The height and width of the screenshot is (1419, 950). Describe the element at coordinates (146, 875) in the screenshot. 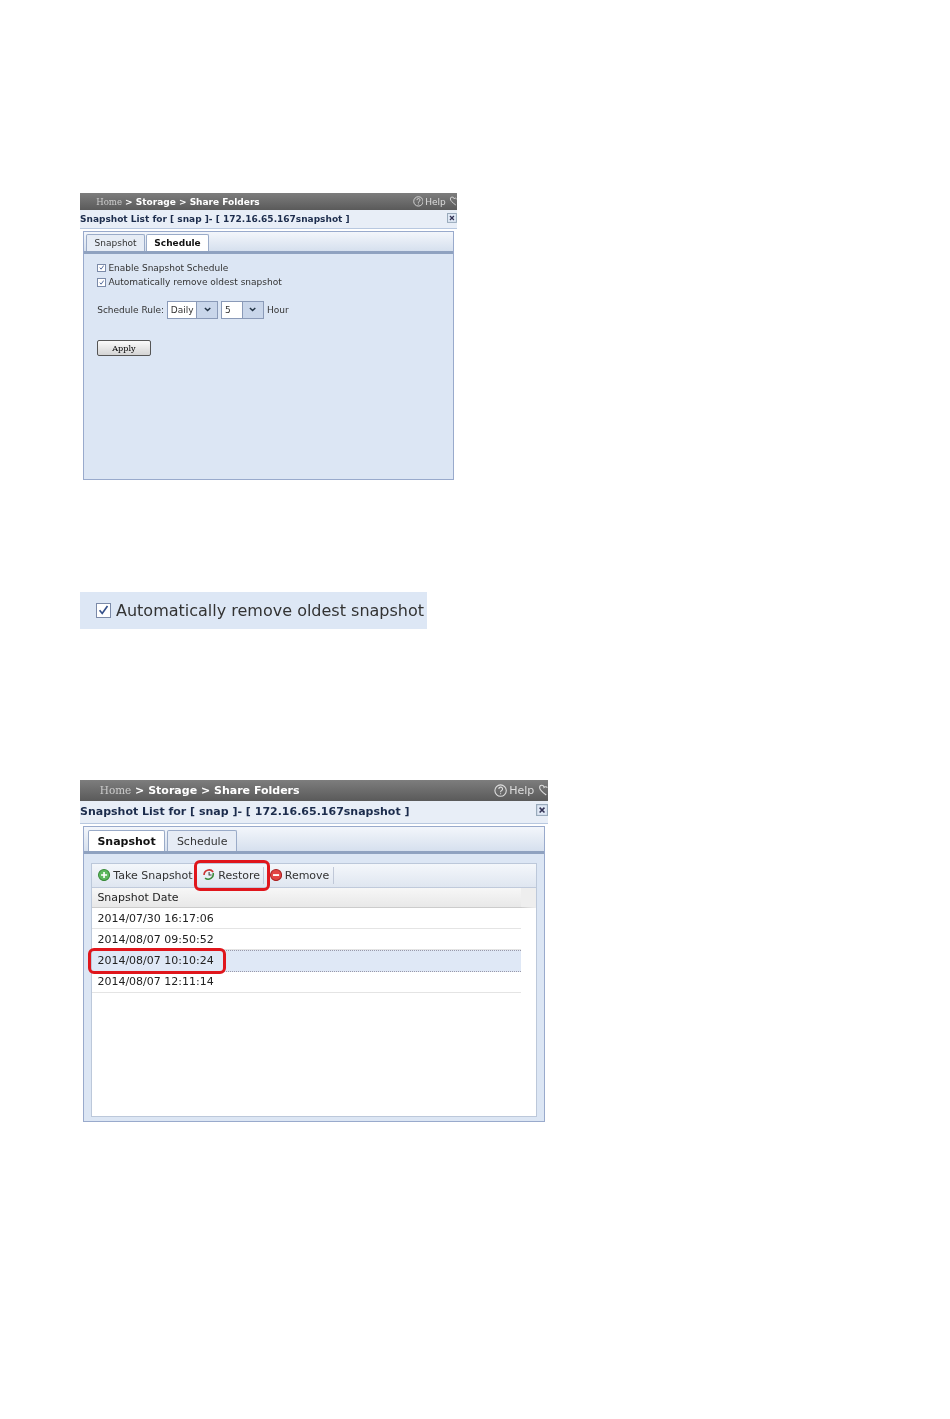

I see `toolbar-button: Take Snapshot` at that location.